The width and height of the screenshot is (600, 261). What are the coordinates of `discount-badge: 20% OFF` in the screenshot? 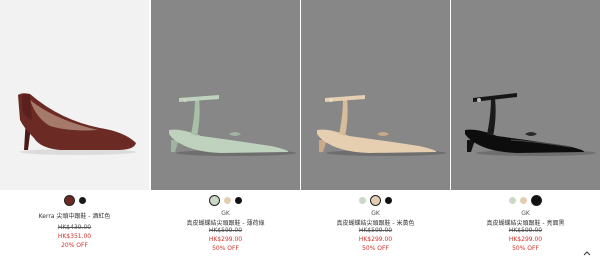 It's located at (74, 245).